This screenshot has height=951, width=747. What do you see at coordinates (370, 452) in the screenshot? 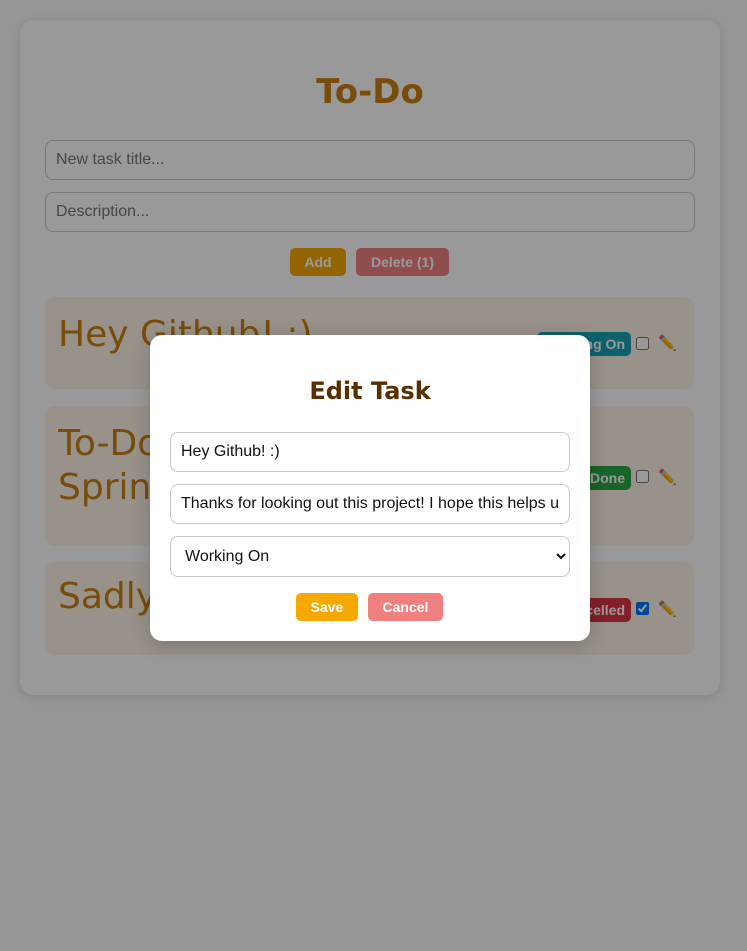
I see `edit-title-input` at bounding box center [370, 452].